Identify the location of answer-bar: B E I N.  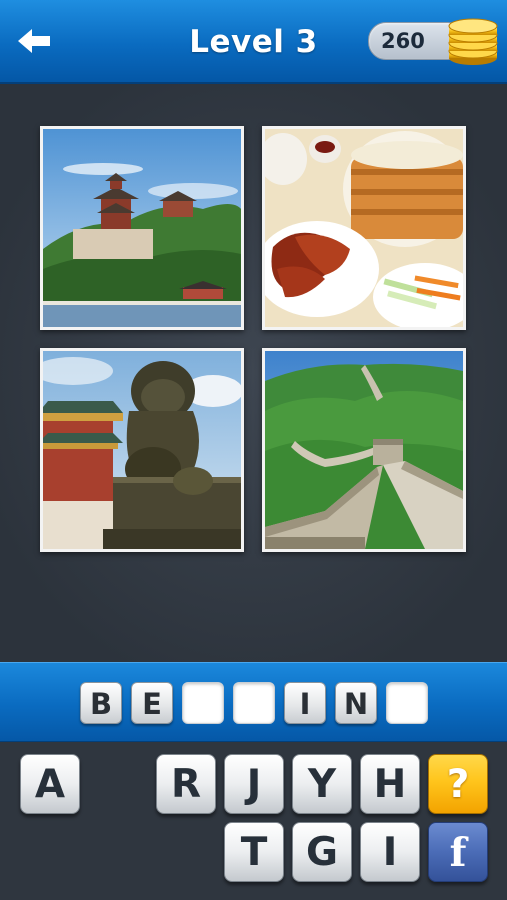
(253, 702).